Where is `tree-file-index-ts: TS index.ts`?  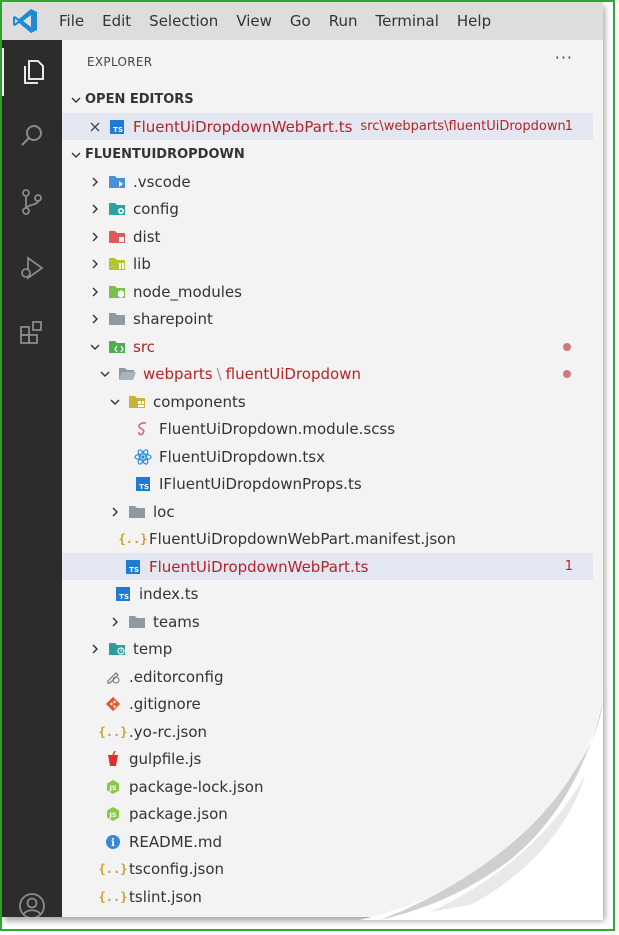 tree-file-index-ts: TS index.ts is located at coordinates (327, 593).